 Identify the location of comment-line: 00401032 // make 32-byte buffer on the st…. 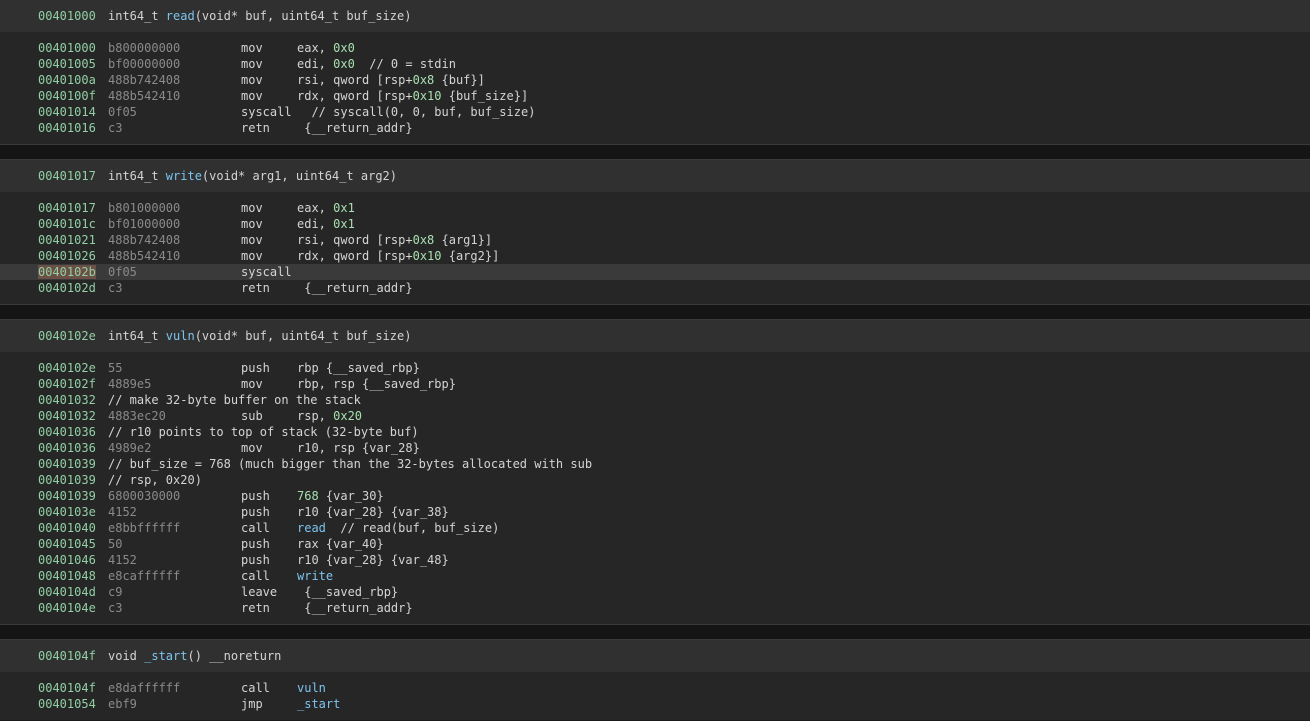
(655, 400).